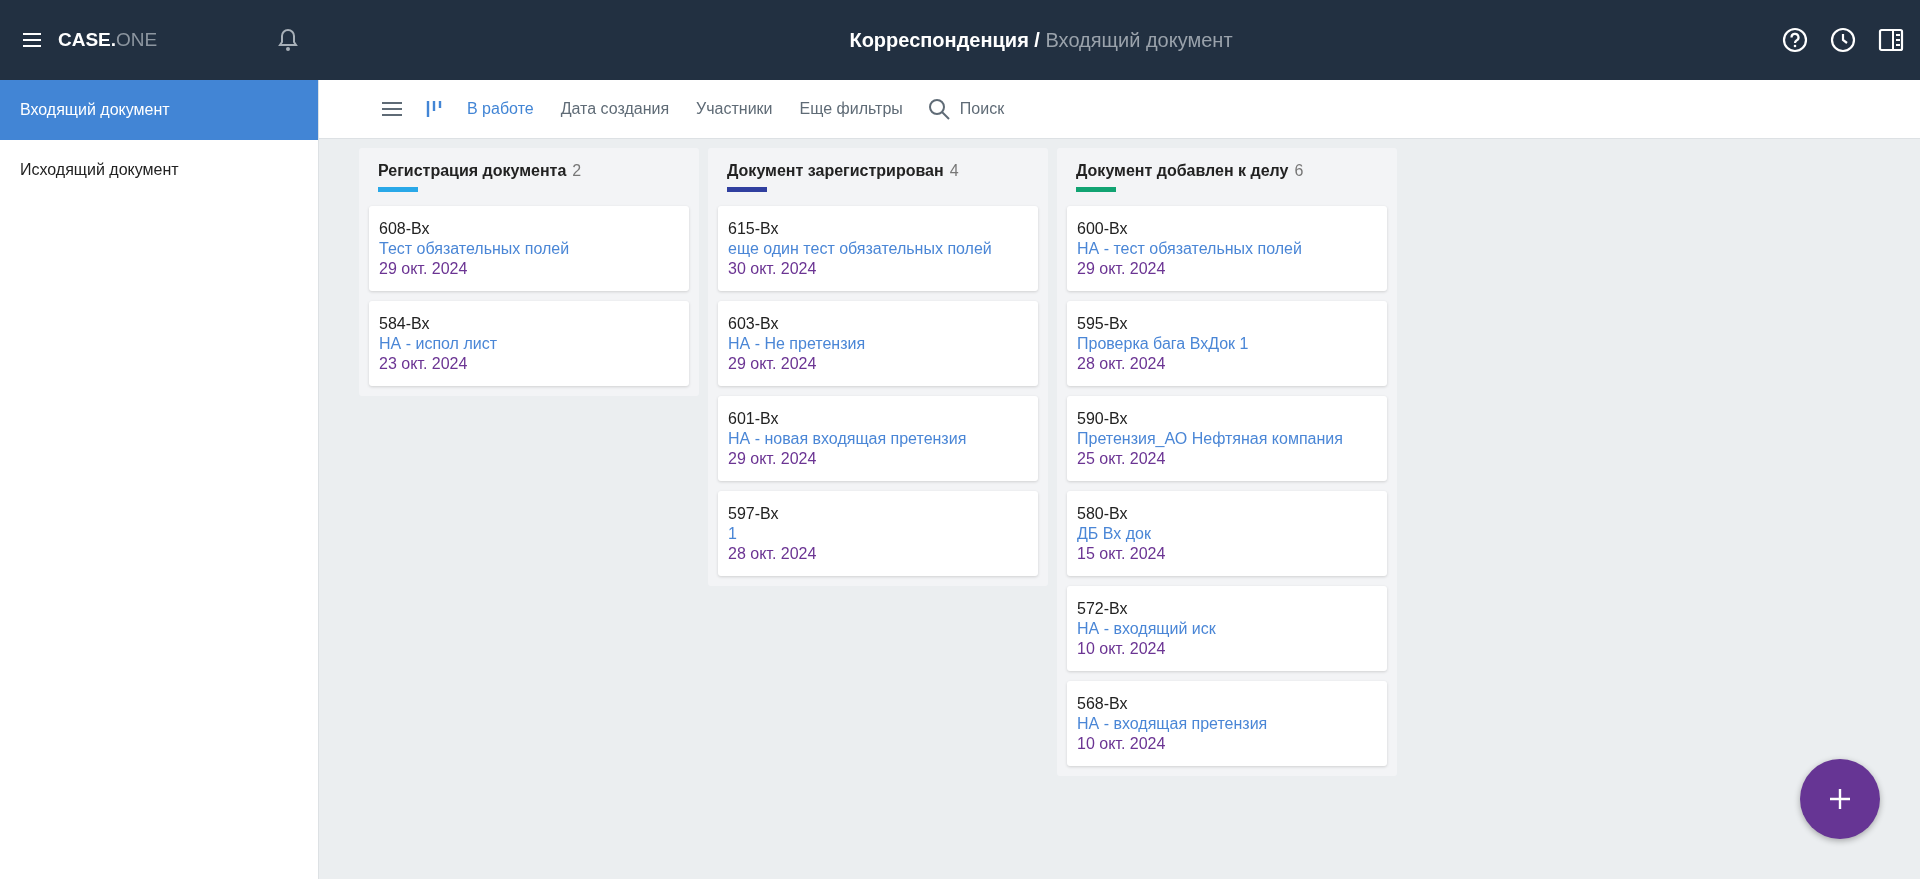  What do you see at coordinates (529, 343) in the screenshot?
I see `document-card: 584-Вх НА - испол лист 23 окт. 2024` at bounding box center [529, 343].